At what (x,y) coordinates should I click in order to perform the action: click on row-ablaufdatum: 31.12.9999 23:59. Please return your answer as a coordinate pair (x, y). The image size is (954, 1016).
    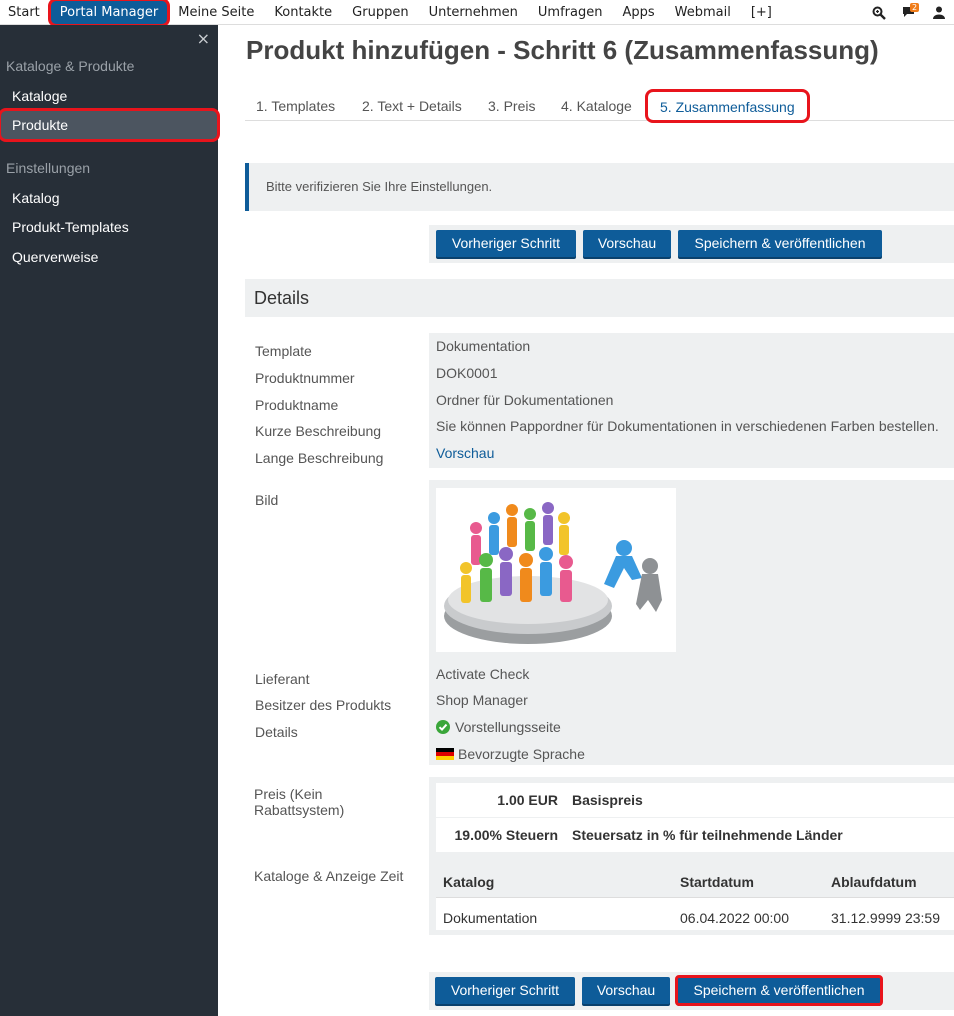
    Looking at the image, I should click on (885, 918).